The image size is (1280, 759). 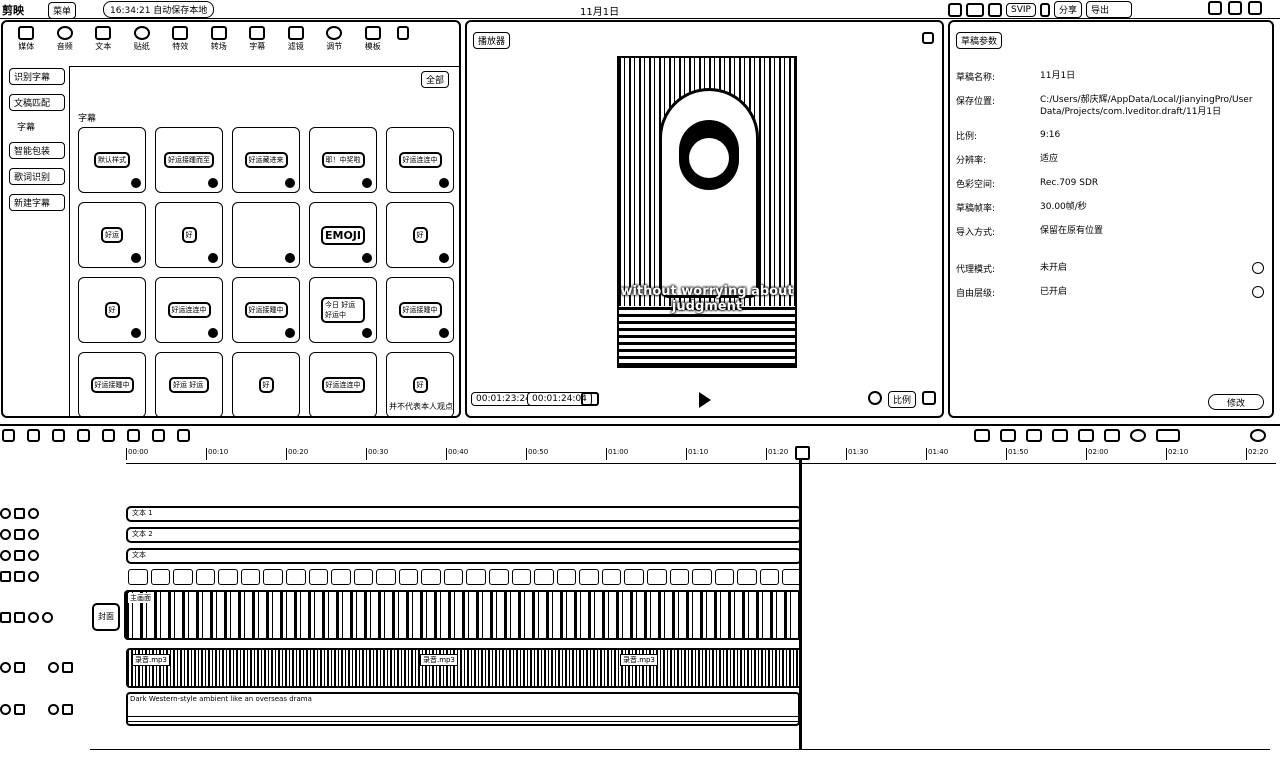 I want to click on monitor-icon, so click(x=975, y=9).